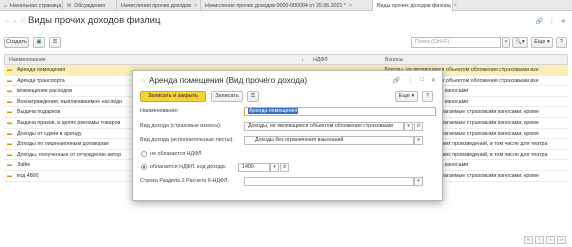  I want to click on income-code-field: 1400, so click(254, 167).